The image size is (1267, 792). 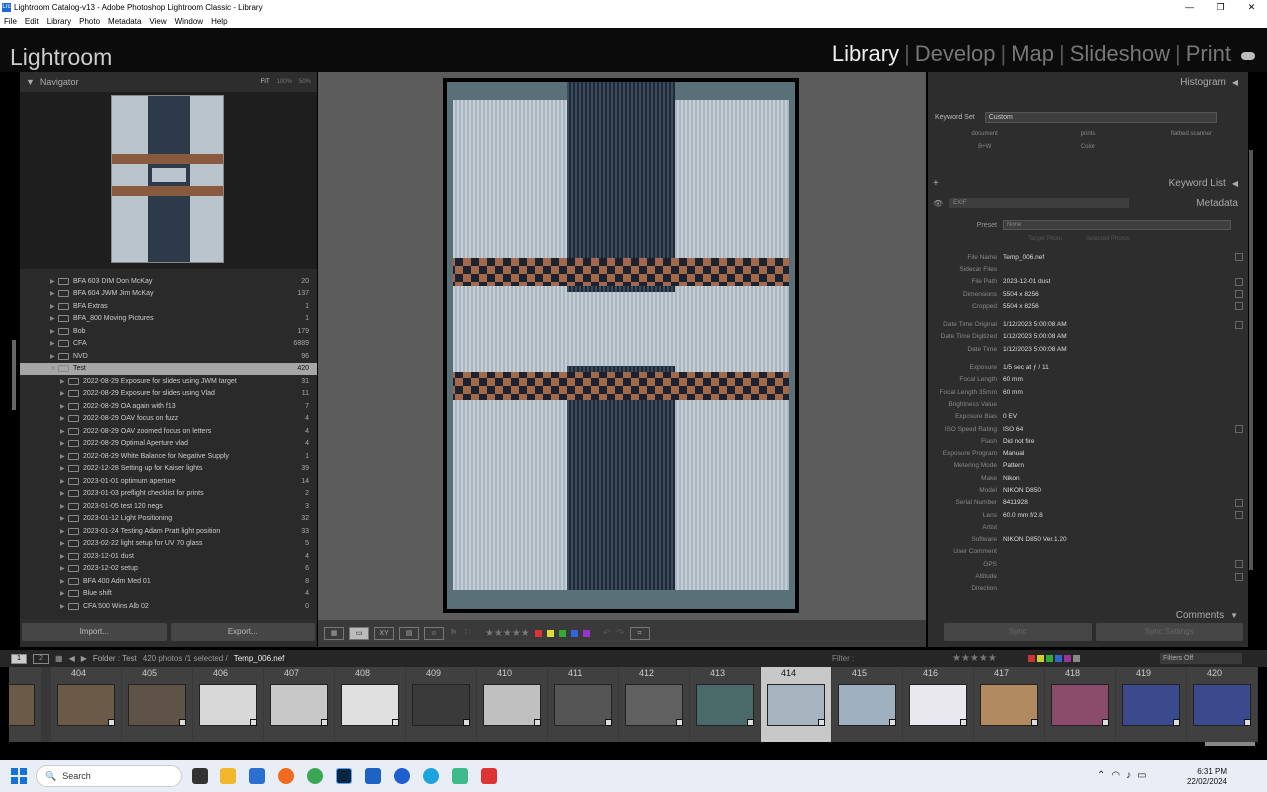 What do you see at coordinates (1220, 7) in the screenshot?
I see `maximize-icon: ❐` at bounding box center [1220, 7].